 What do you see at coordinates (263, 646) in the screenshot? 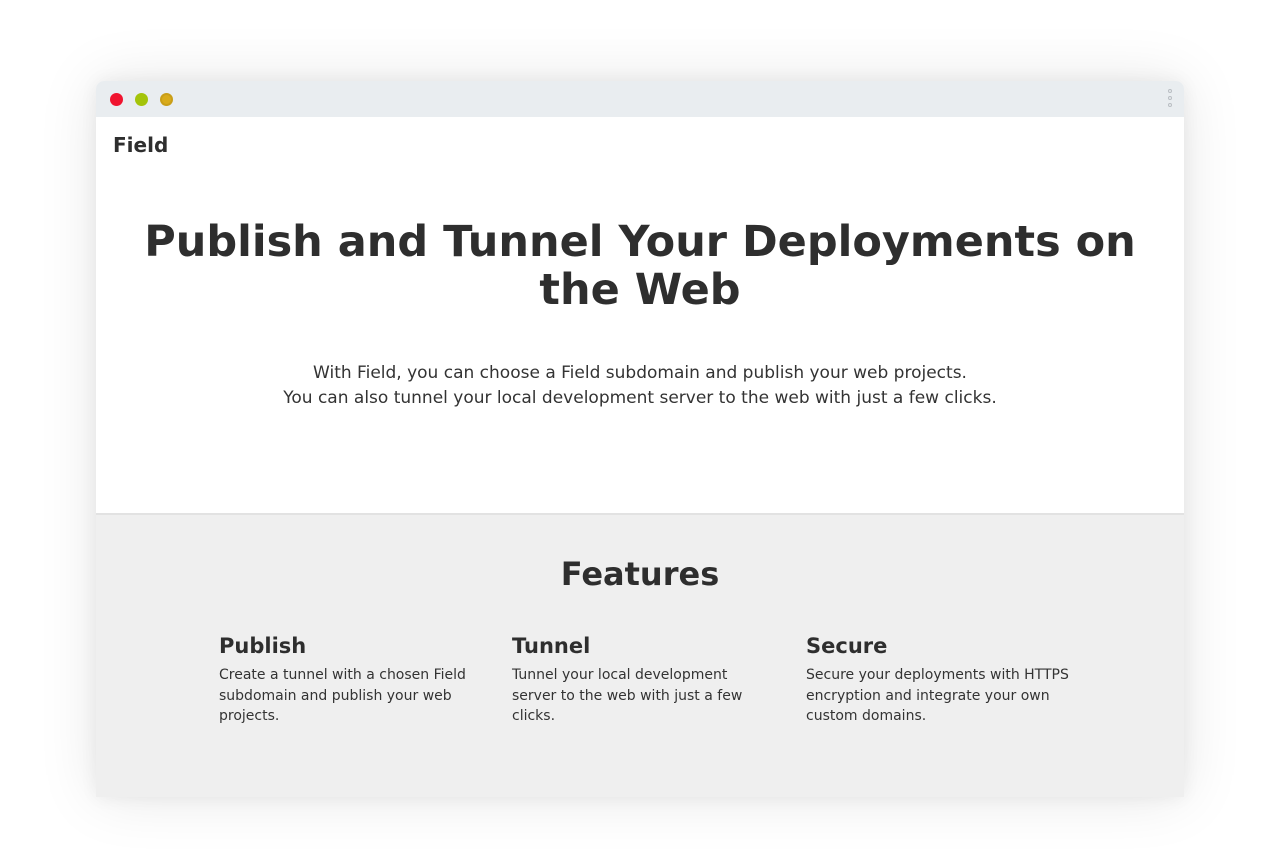
I see `feature-title: Publish` at bounding box center [263, 646].